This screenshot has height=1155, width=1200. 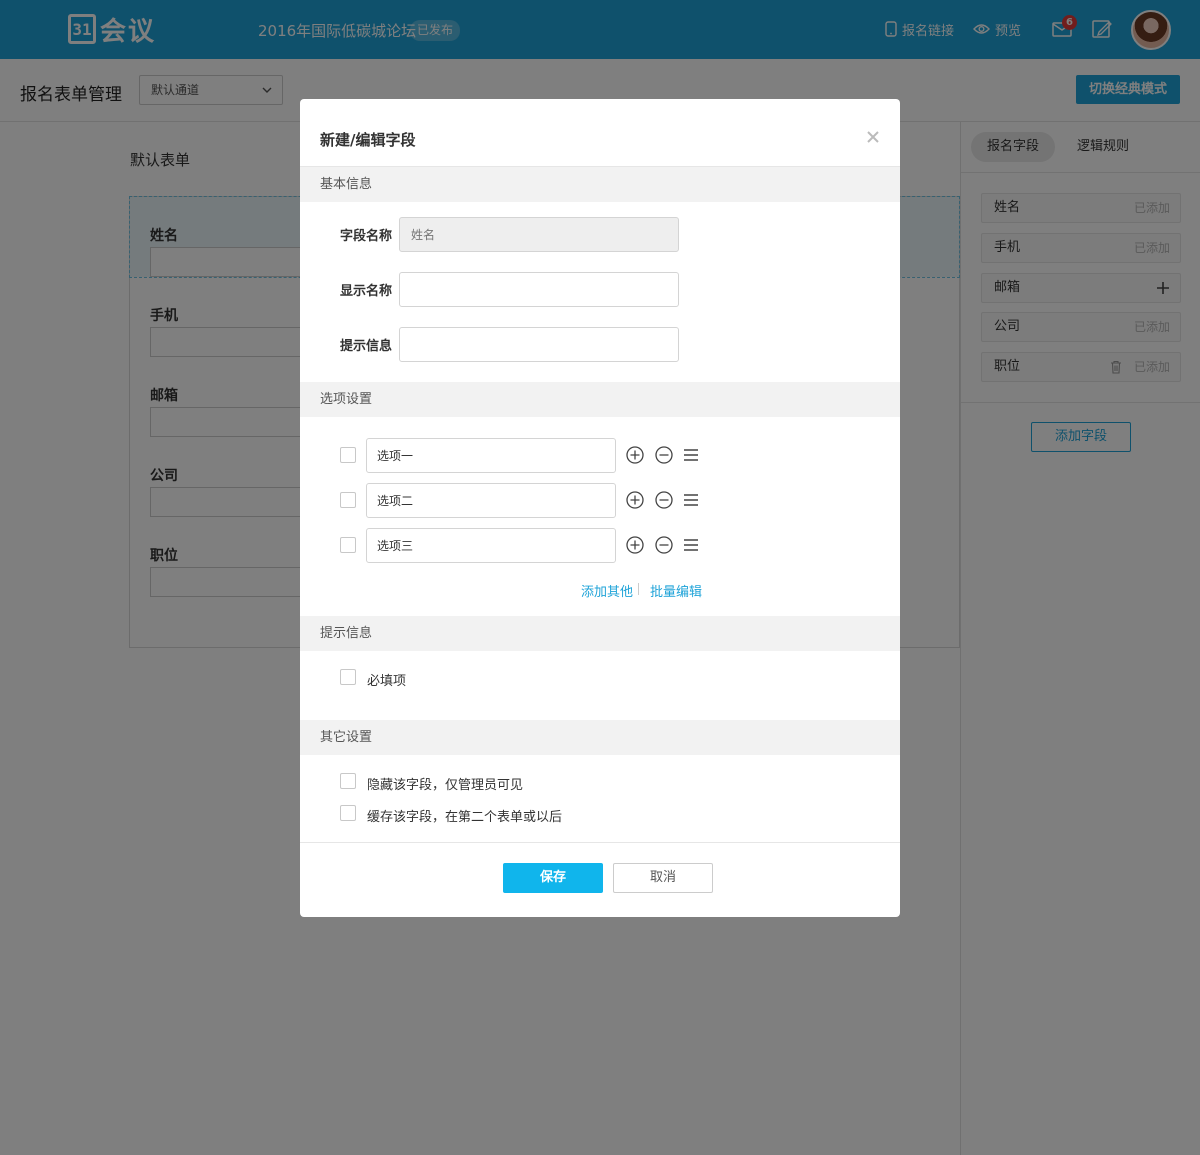 I want to click on hint-label: 提示信息, so click(x=366, y=346).